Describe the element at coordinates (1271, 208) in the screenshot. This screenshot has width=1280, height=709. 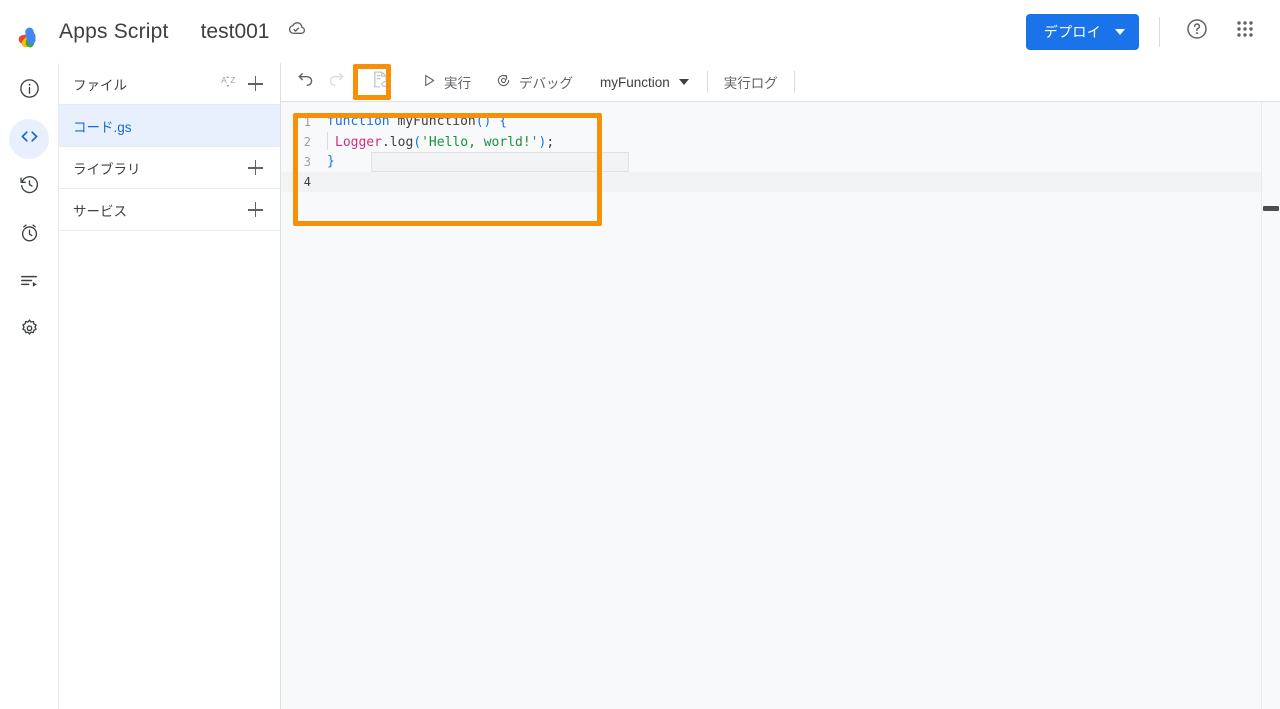
I see `scrollbar-thumb` at that location.